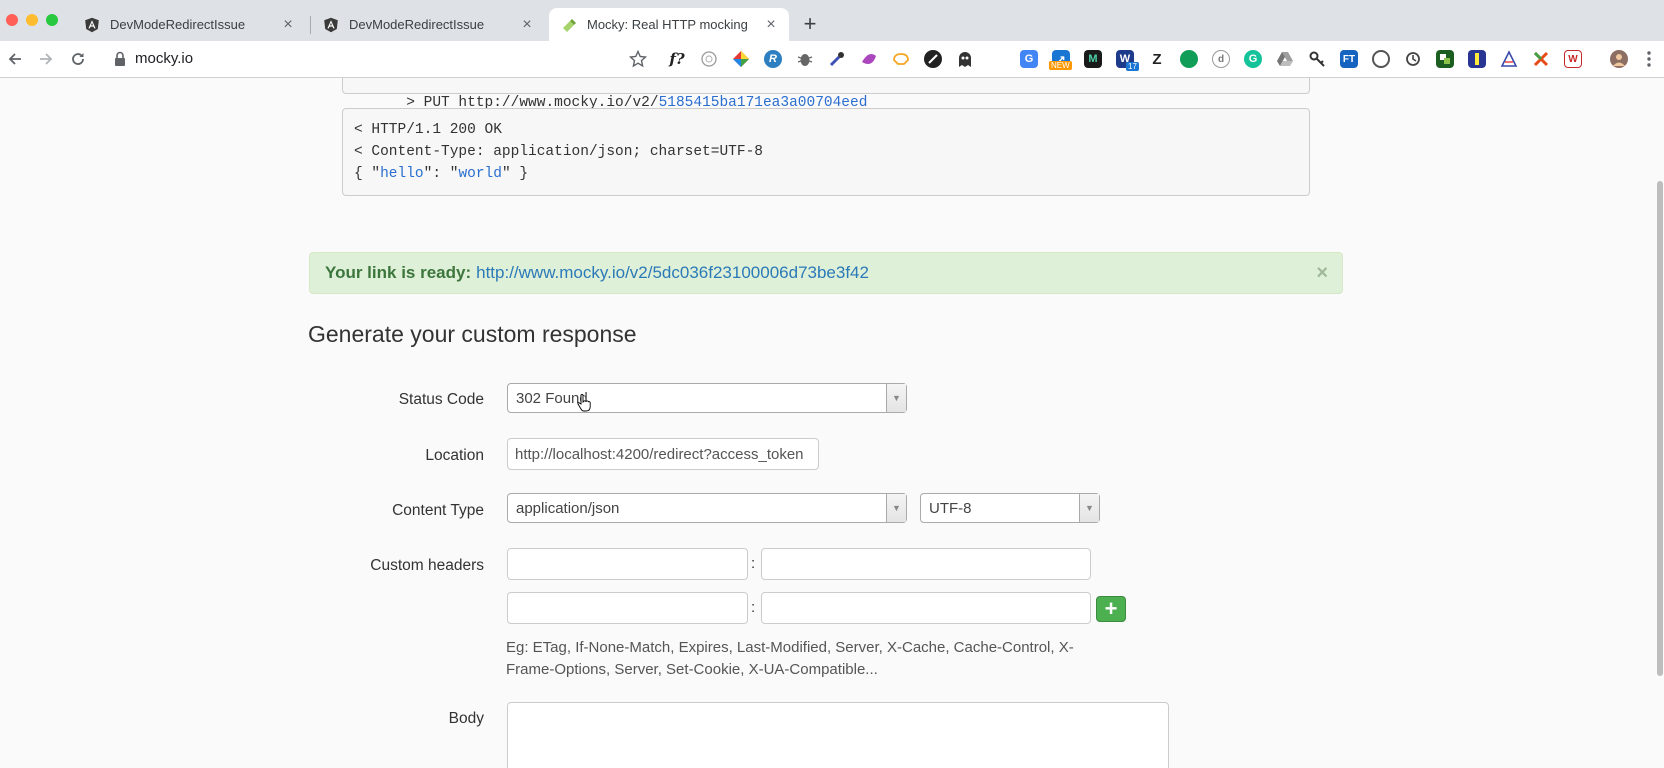  What do you see at coordinates (1660, 428) in the screenshot?
I see `scrollbar-thumb` at bounding box center [1660, 428].